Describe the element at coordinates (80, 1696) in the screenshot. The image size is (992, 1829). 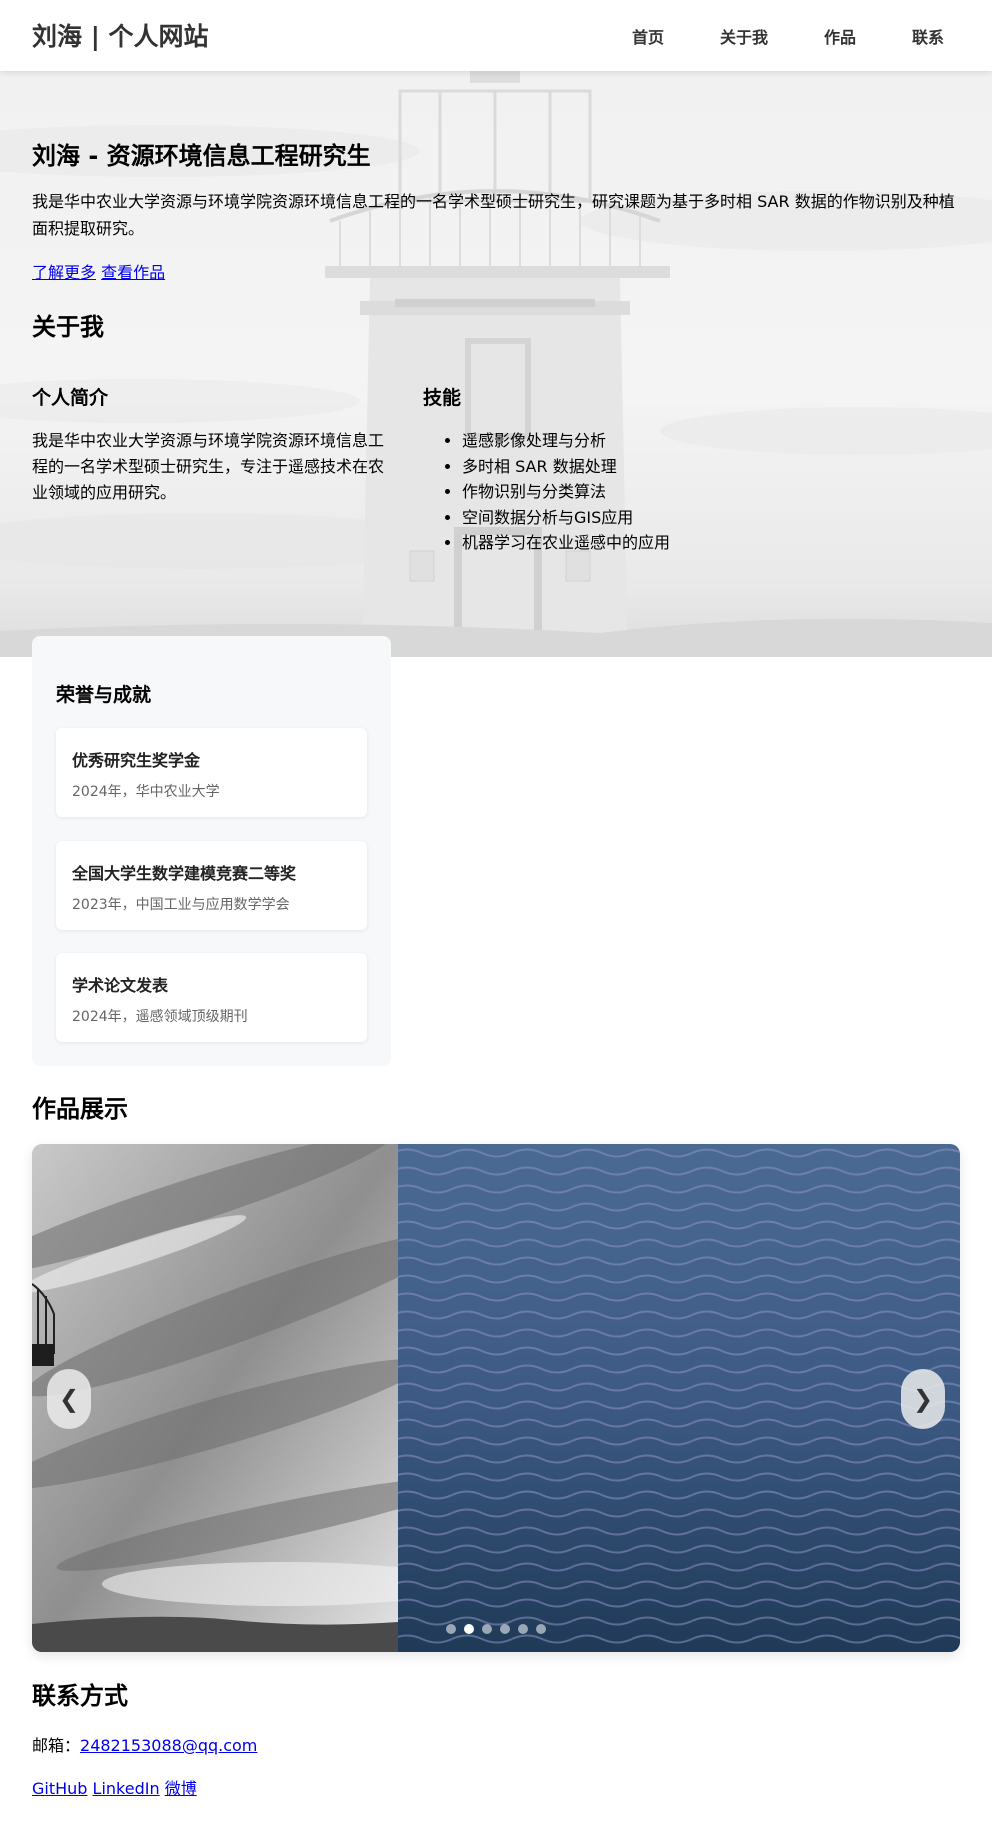
I see `contact-title: 联系方式` at that location.